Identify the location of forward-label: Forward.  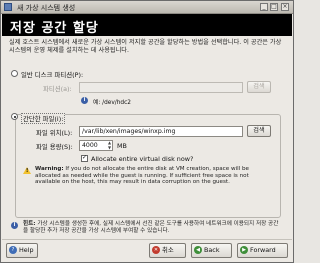
(263, 250).